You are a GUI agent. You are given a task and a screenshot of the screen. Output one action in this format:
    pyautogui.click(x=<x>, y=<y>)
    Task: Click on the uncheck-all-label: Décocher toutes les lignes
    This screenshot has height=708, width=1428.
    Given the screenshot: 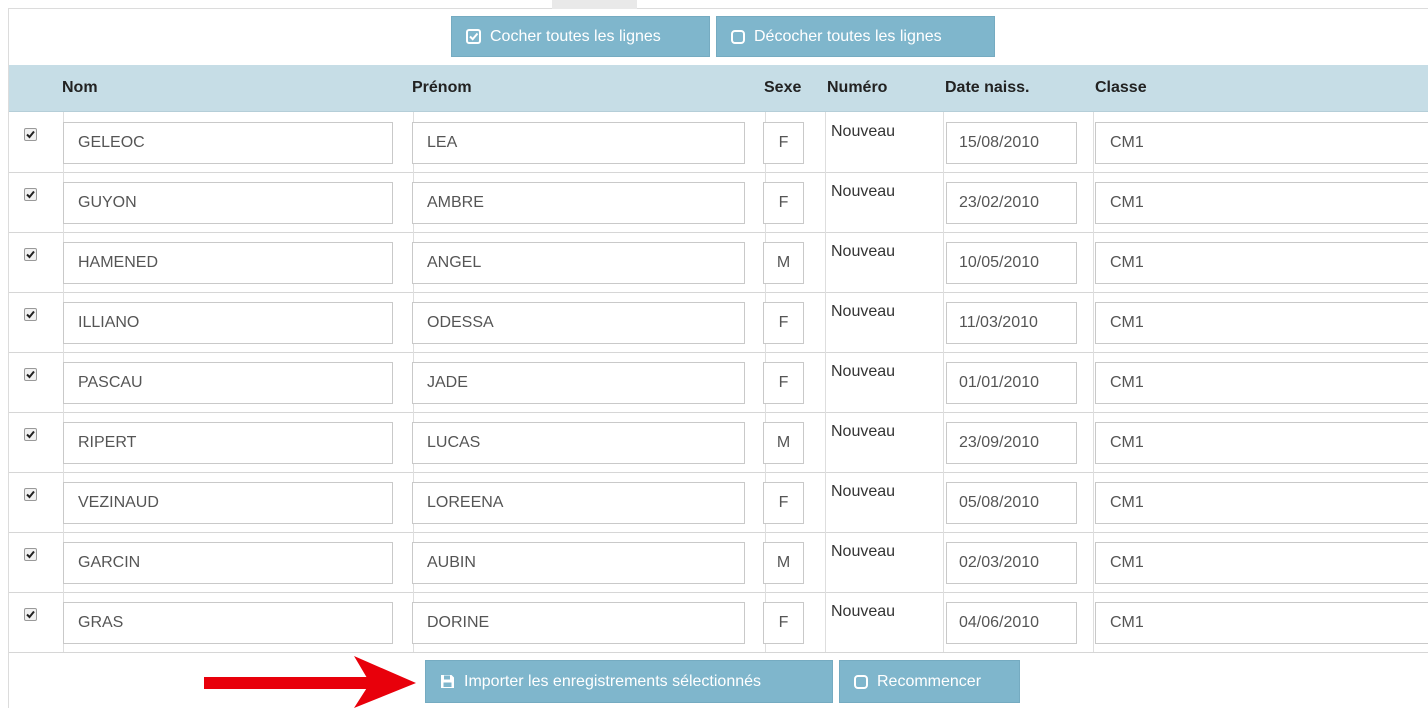 What is the action you would take?
    pyautogui.click(x=848, y=36)
    